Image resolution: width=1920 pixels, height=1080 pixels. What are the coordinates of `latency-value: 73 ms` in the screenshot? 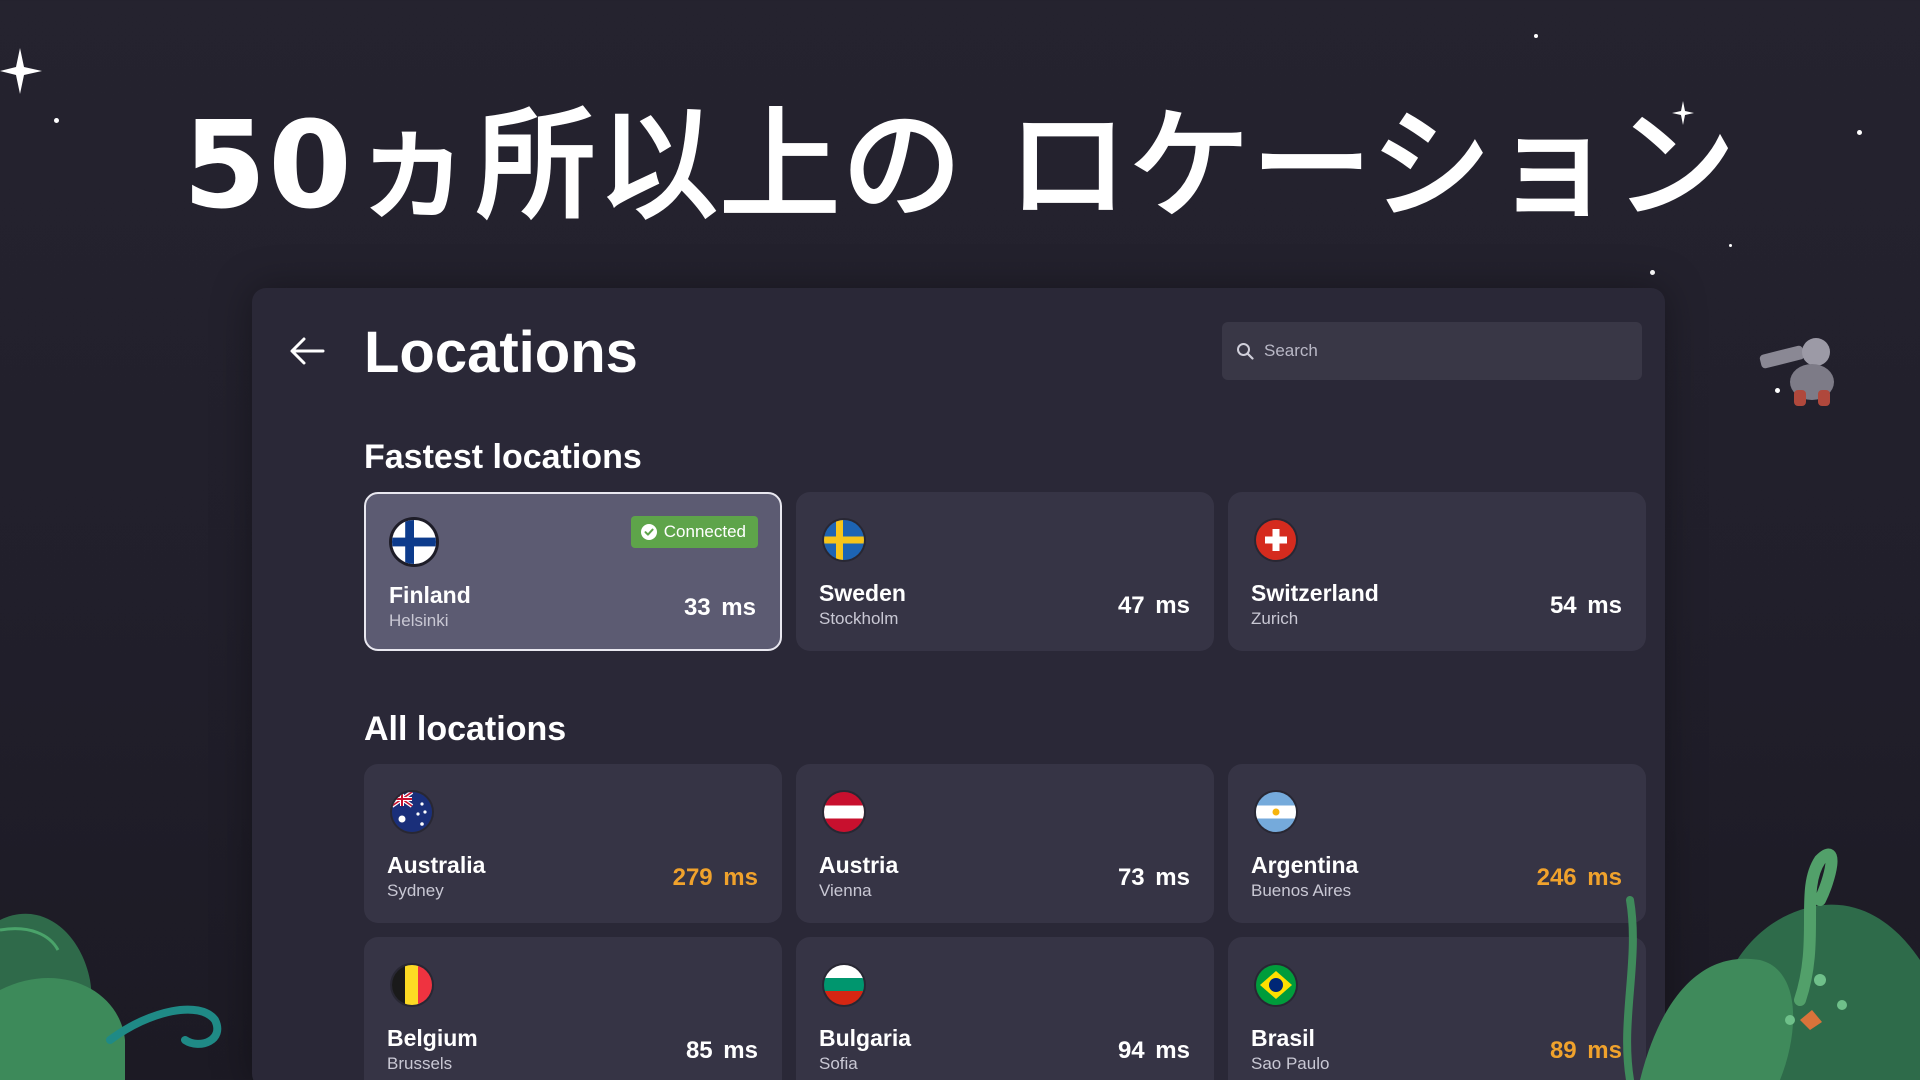 It's located at (1153, 877).